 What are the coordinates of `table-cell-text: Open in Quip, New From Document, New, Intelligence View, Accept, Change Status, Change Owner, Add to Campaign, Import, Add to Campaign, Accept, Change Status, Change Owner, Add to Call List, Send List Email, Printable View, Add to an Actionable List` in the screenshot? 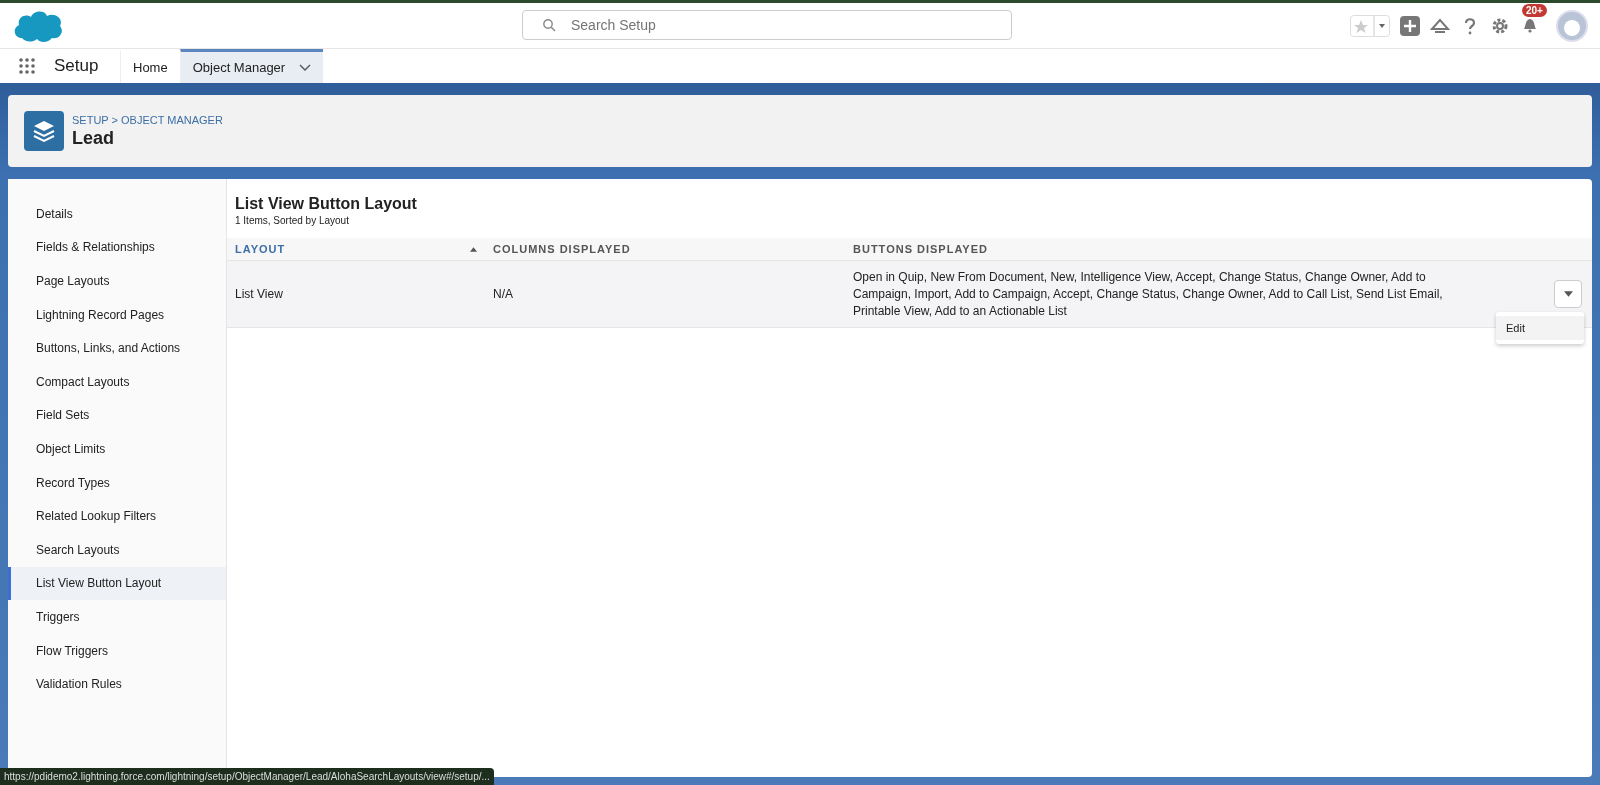 It's located at (1148, 294).